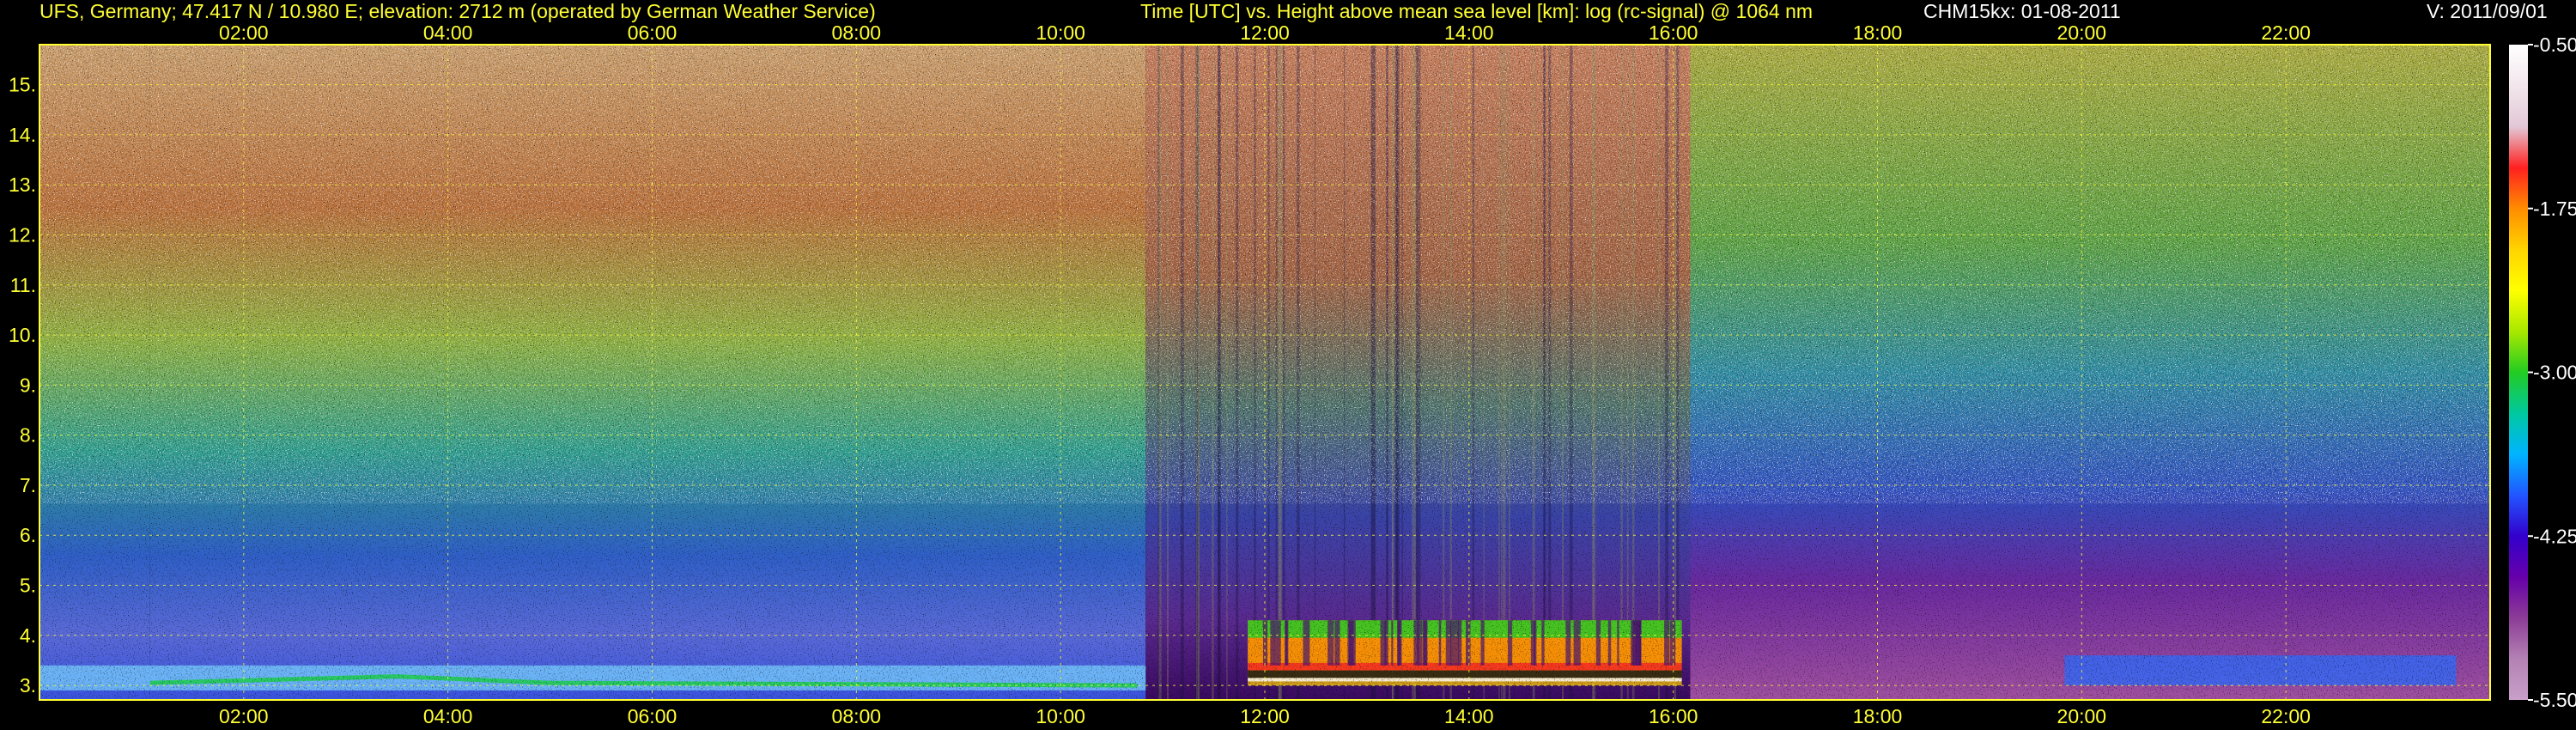  Describe the element at coordinates (23, 85) in the screenshot. I see `y-tick-label: 15.` at that location.